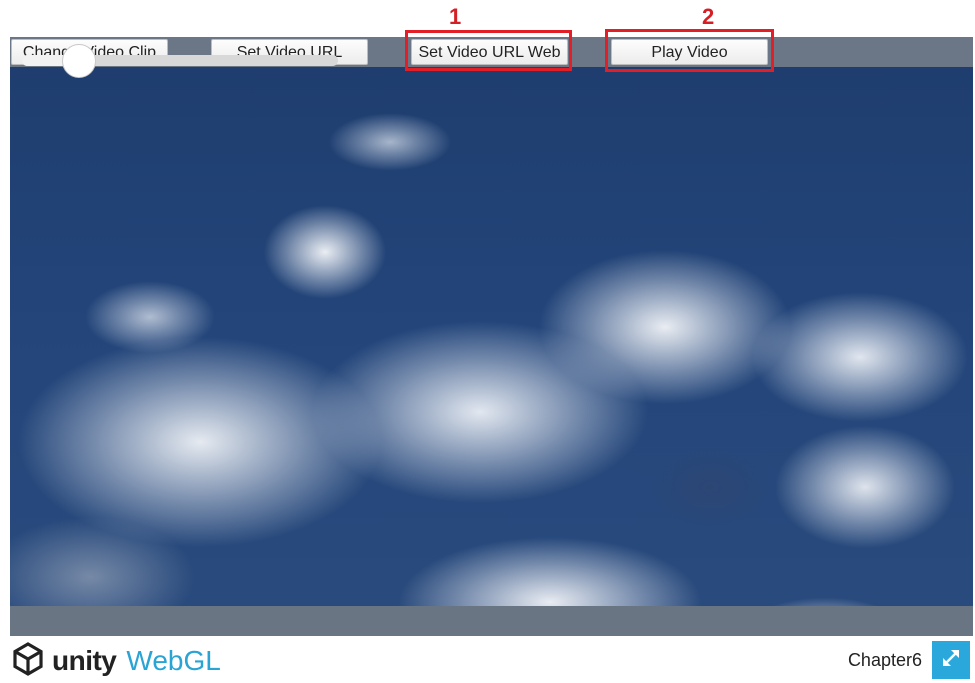  I want to click on unity-webgl-logo: unity WebGL, so click(115, 661).